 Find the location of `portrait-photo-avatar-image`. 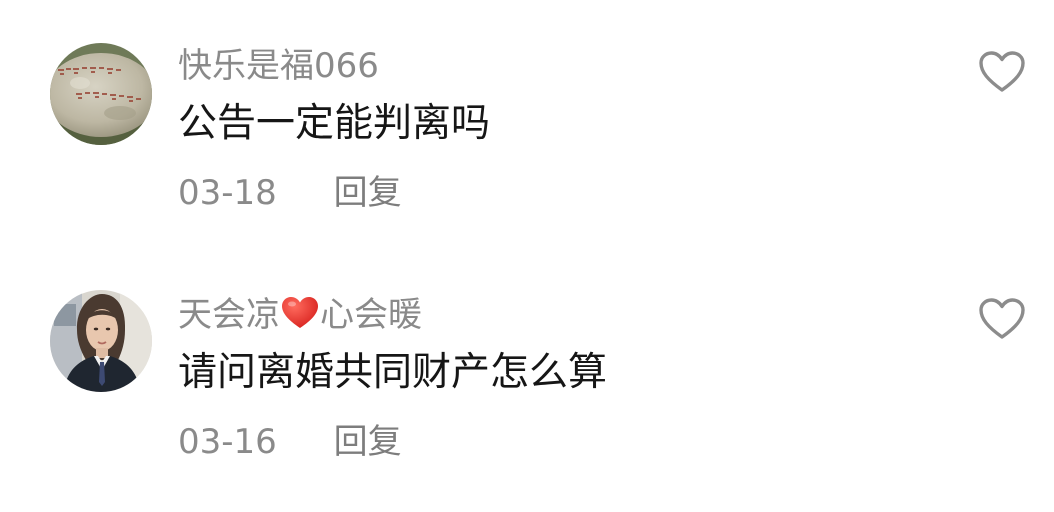

portrait-photo-avatar-image is located at coordinates (101, 341).